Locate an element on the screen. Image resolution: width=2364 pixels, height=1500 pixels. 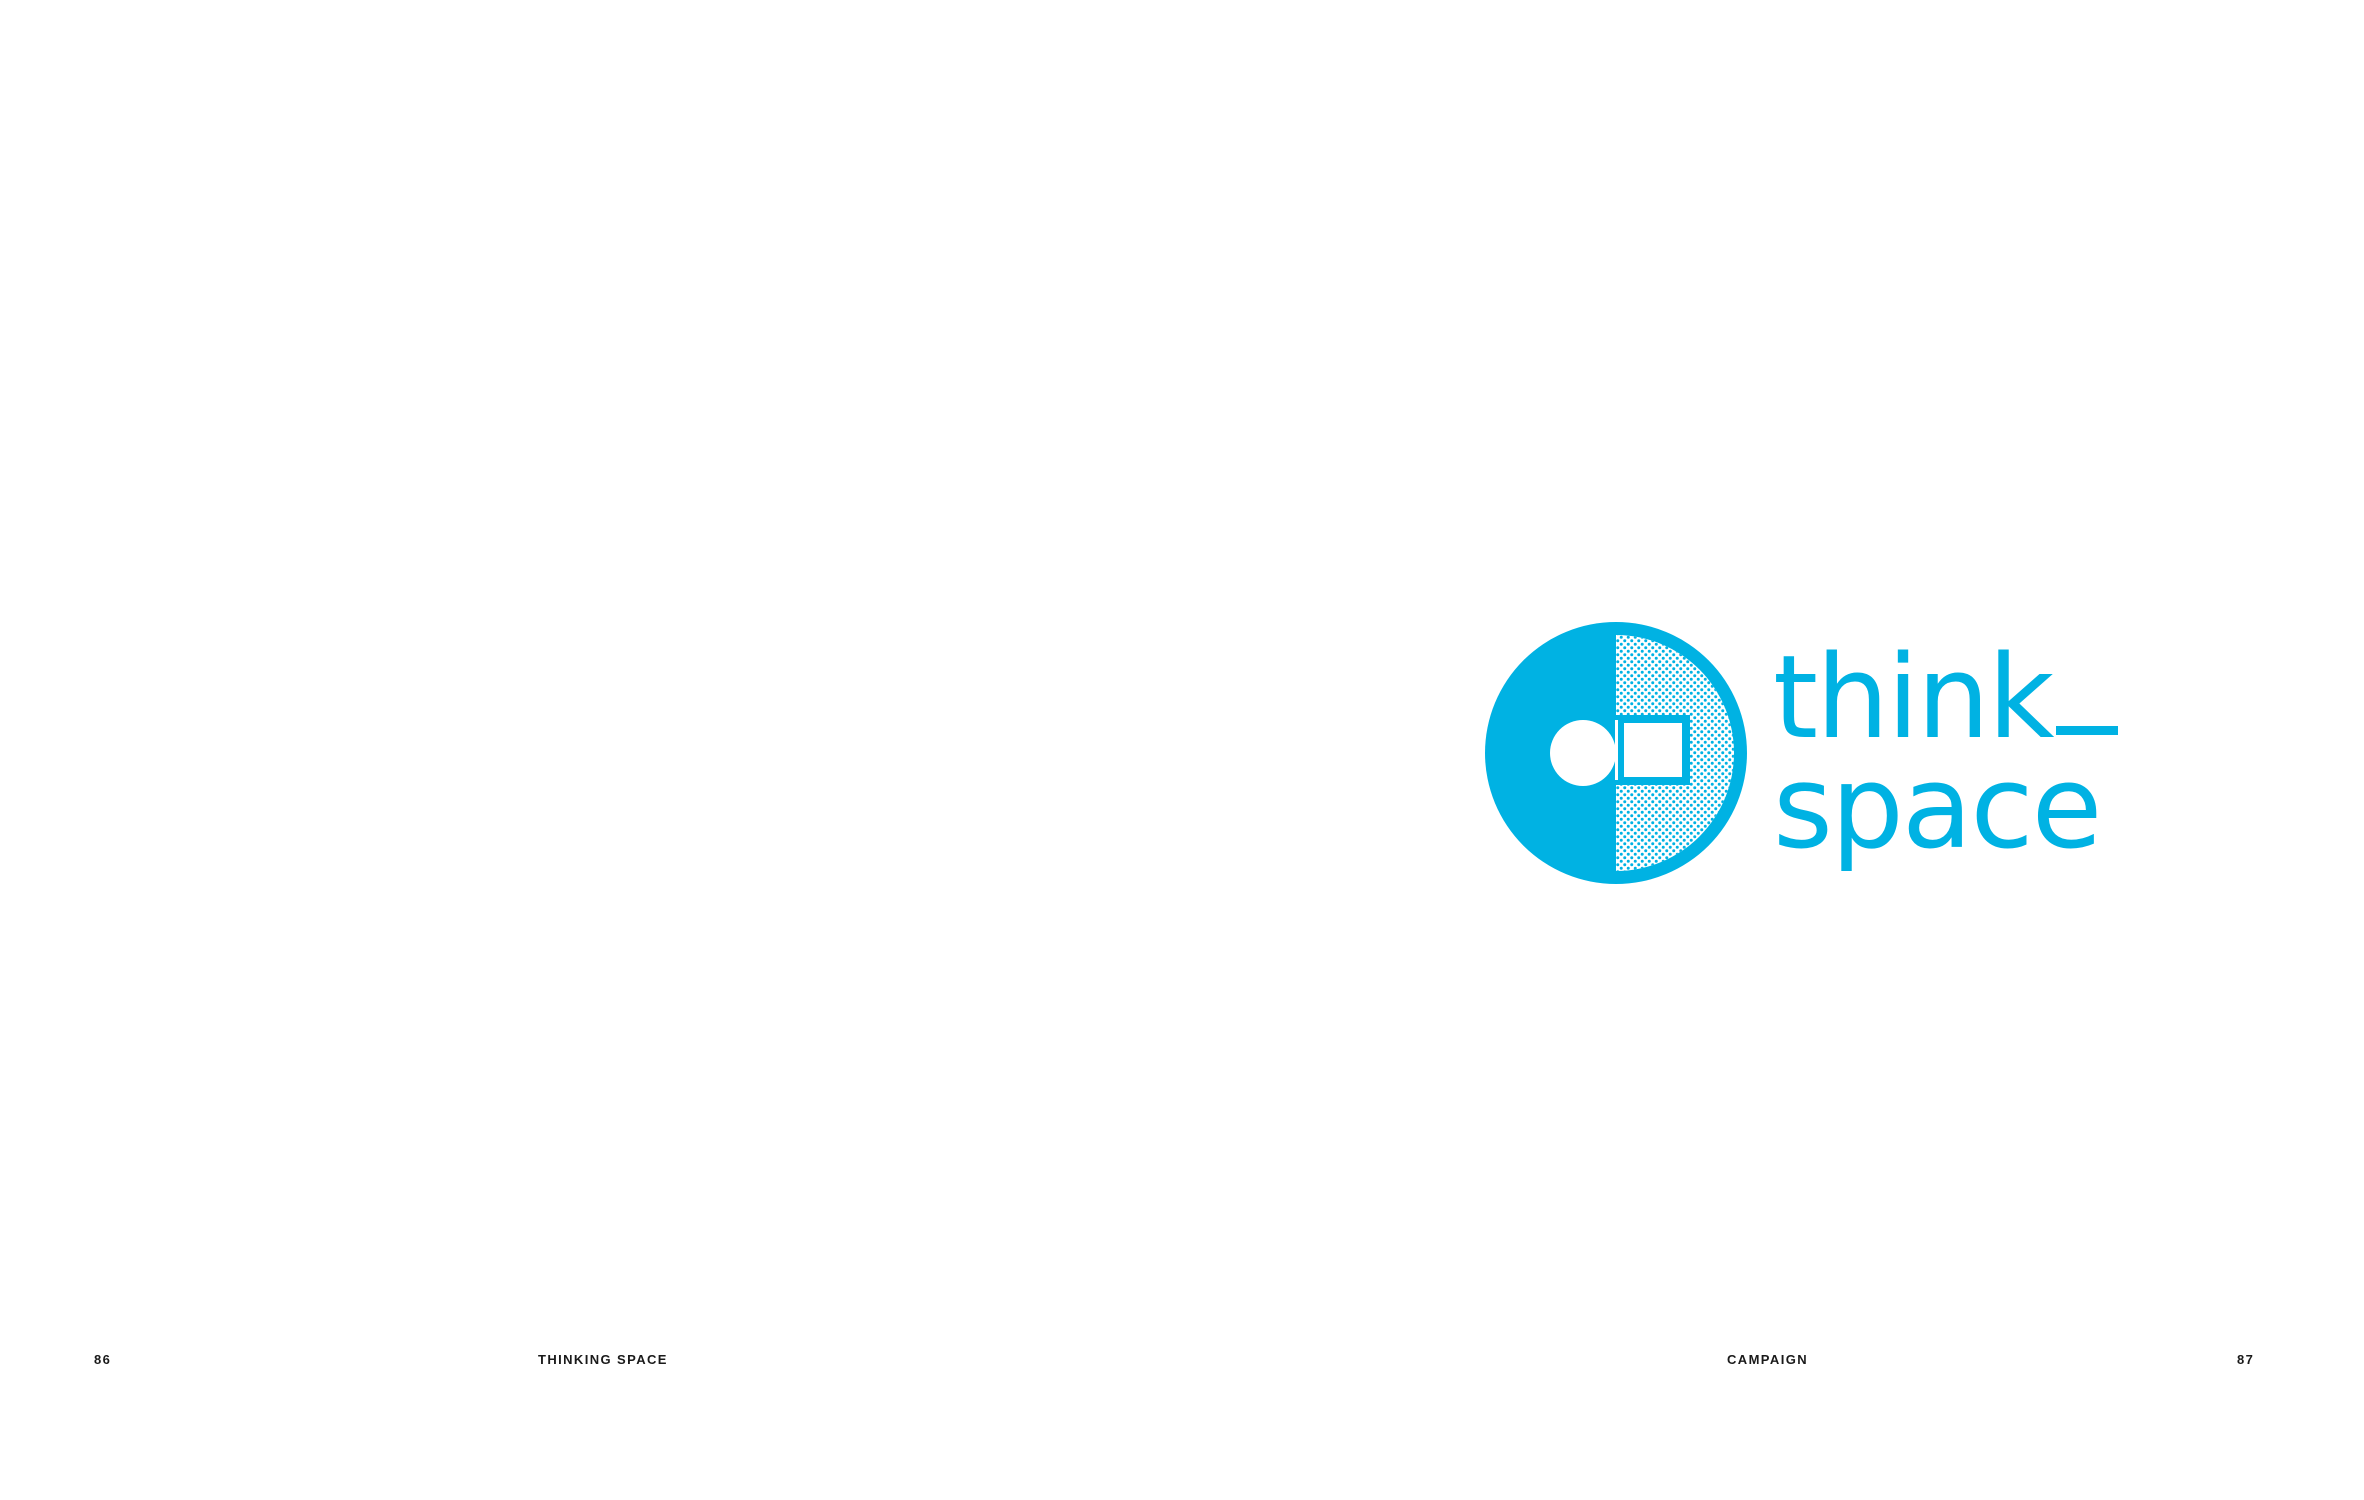
left-running-head: THINKING SPACE is located at coordinates (603, 1359).